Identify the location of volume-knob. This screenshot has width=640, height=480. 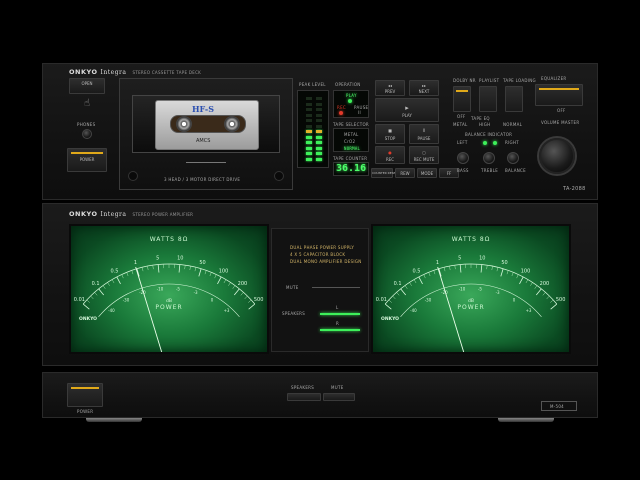
(557, 156).